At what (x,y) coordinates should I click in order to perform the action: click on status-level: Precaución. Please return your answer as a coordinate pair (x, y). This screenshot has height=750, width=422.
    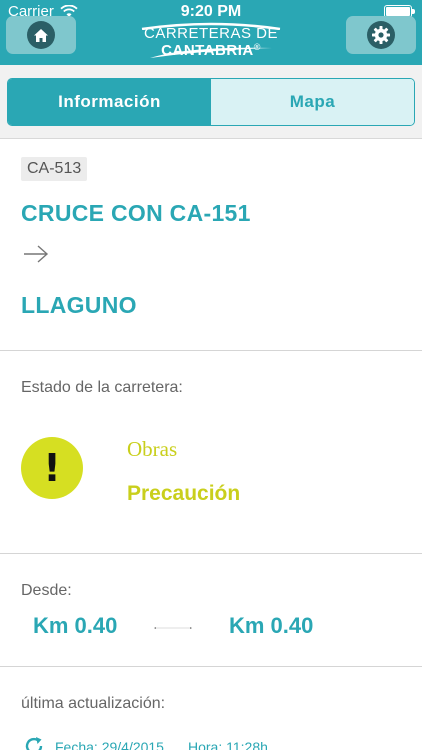
    Looking at the image, I should click on (184, 493).